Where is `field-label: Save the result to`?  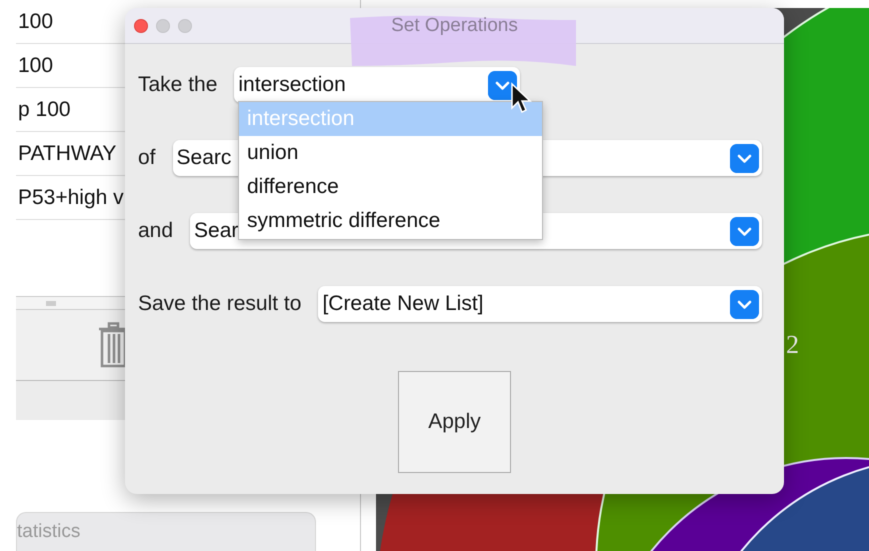 field-label: Save the result to is located at coordinates (220, 304).